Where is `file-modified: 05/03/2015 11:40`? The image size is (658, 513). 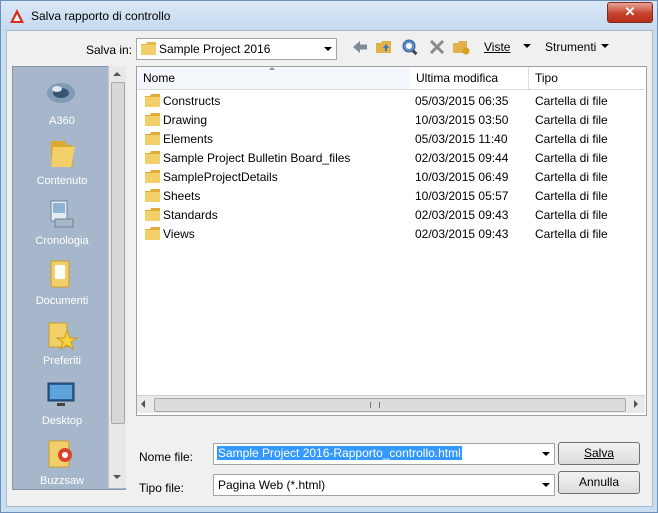
file-modified: 05/03/2015 11:40 is located at coordinates (461, 139).